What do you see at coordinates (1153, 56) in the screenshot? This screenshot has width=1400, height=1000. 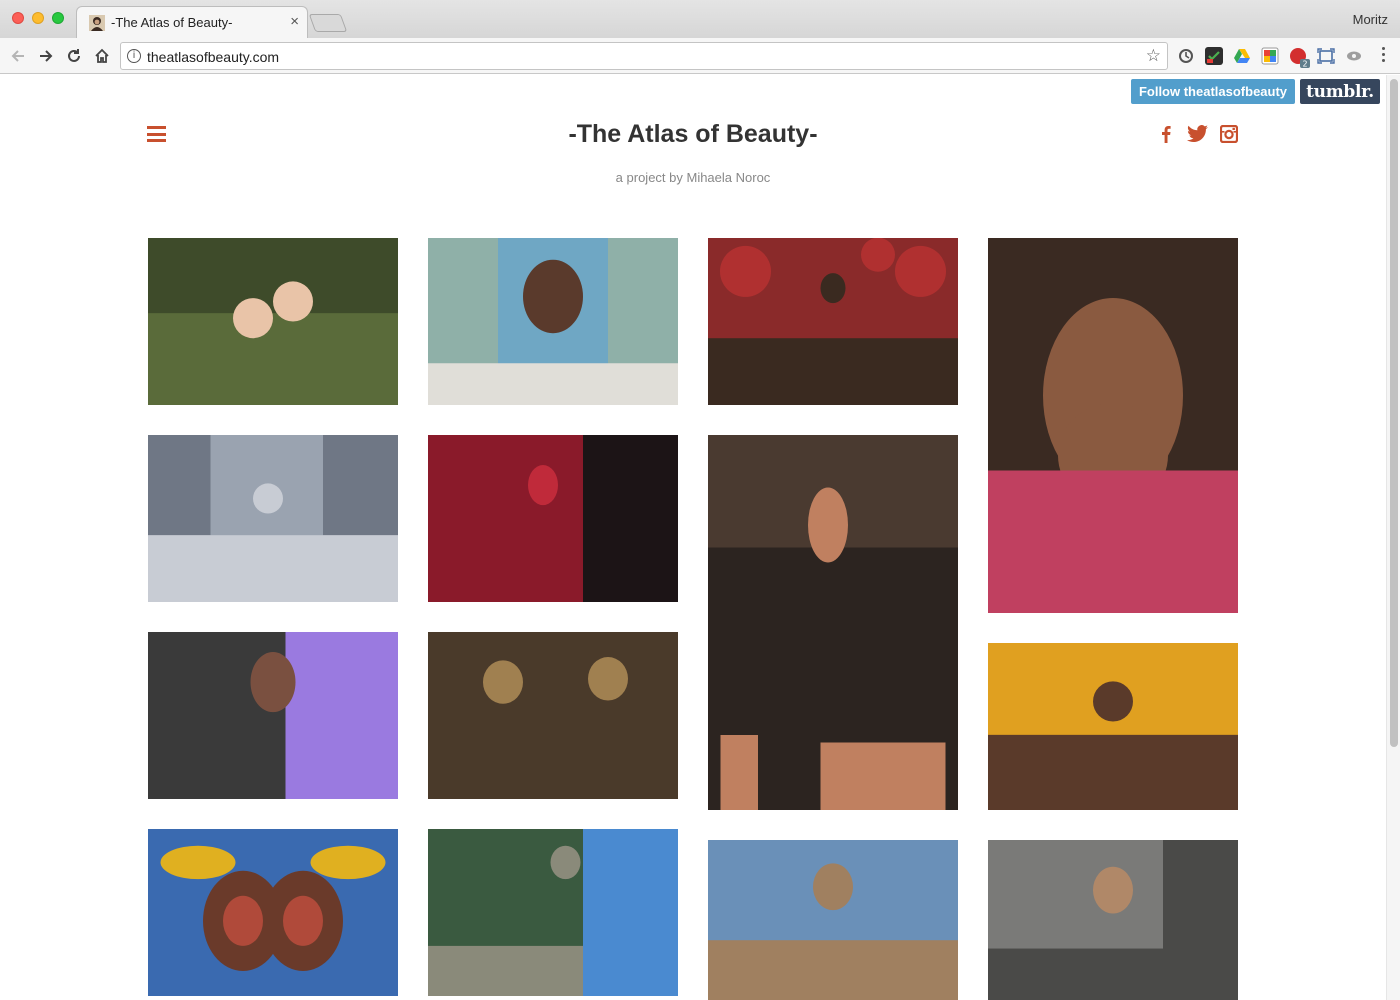 I see `bookmark-star-icon: ☆` at bounding box center [1153, 56].